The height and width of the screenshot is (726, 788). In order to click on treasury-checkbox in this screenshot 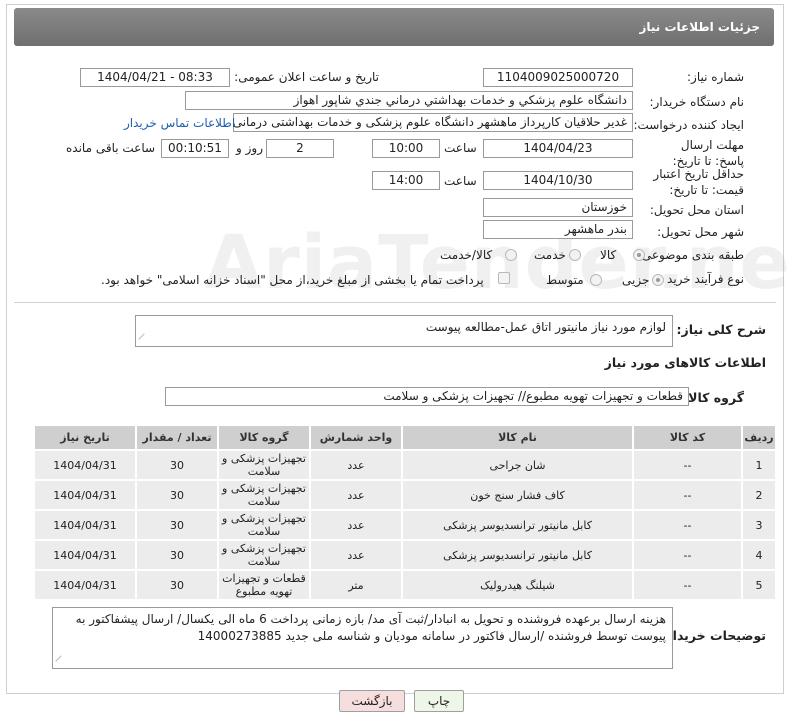, I will do `click(504, 278)`.